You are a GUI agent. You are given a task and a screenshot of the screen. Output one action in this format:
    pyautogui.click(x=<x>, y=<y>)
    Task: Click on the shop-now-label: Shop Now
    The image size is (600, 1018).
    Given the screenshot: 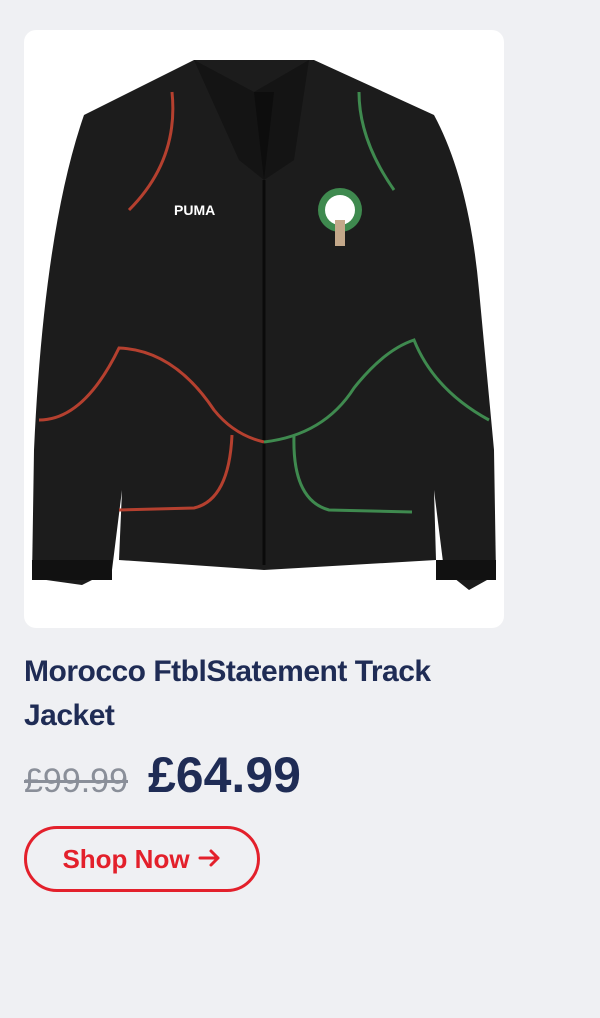 What is the action you would take?
    pyautogui.click(x=126, y=858)
    